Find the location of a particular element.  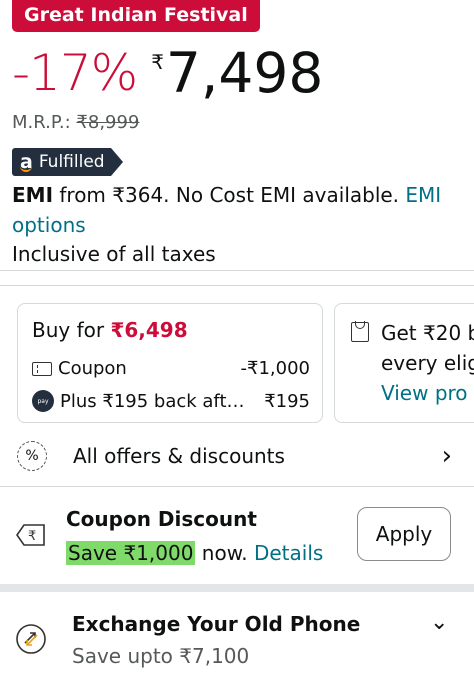

buy-for-price: ₹6,498 is located at coordinates (149, 330).